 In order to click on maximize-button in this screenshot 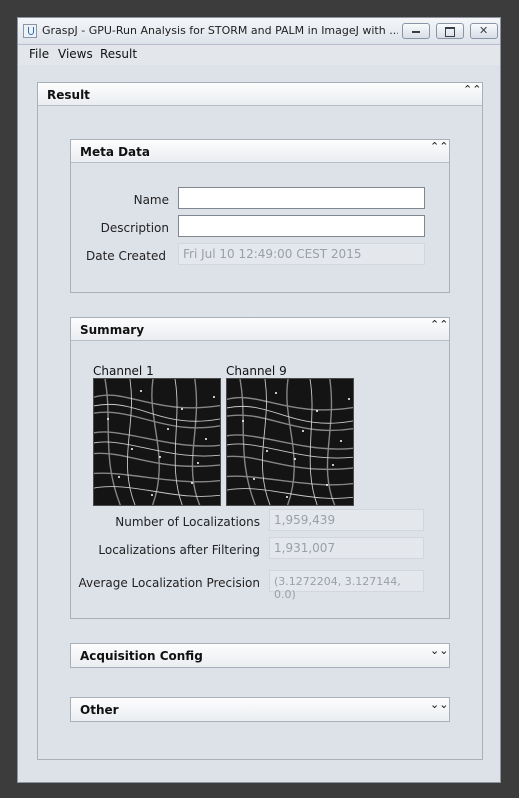, I will do `click(450, 31)`.